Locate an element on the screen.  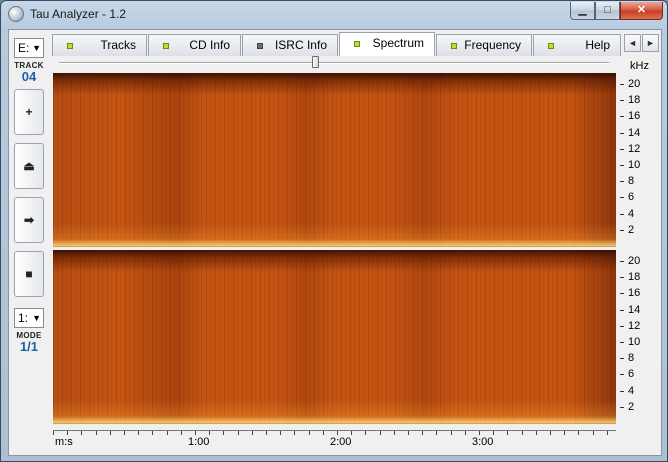
drive-select: E: ▼ is located at coordinates (29, 48).